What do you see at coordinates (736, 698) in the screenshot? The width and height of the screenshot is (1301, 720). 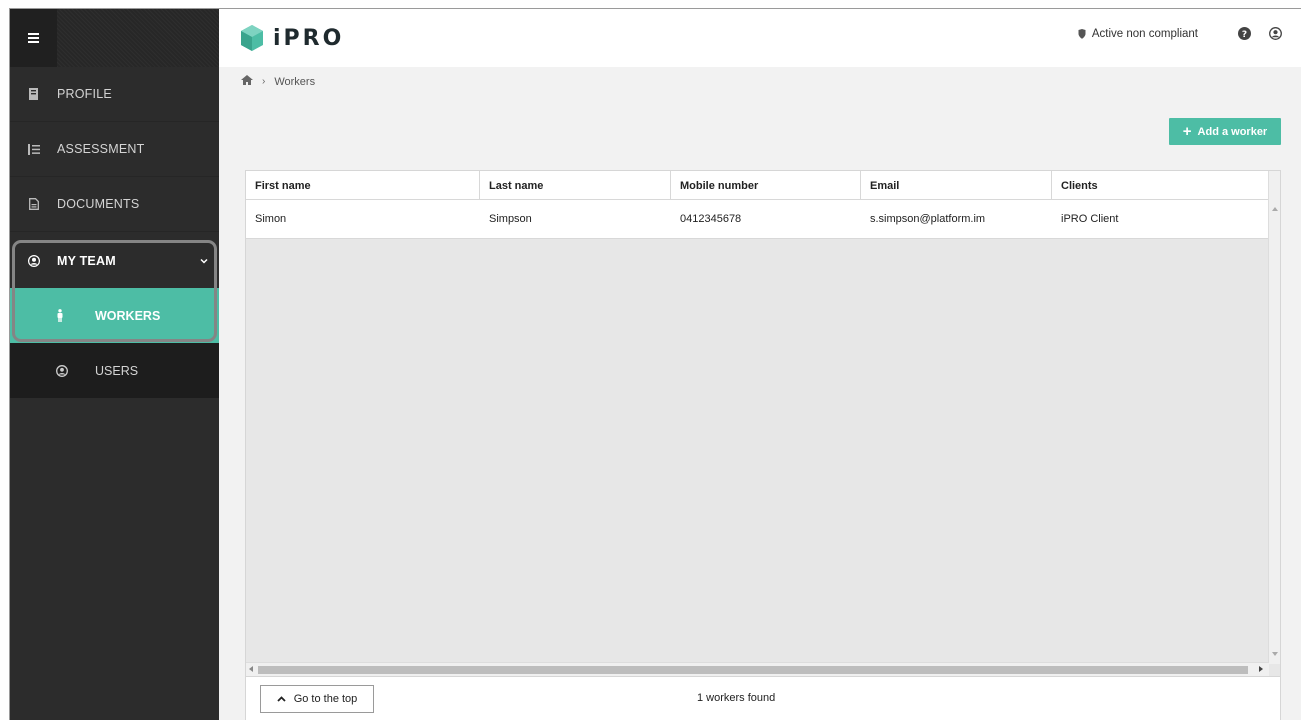 I see `results-count: 1 workers found` at bounding box center [736, 698].